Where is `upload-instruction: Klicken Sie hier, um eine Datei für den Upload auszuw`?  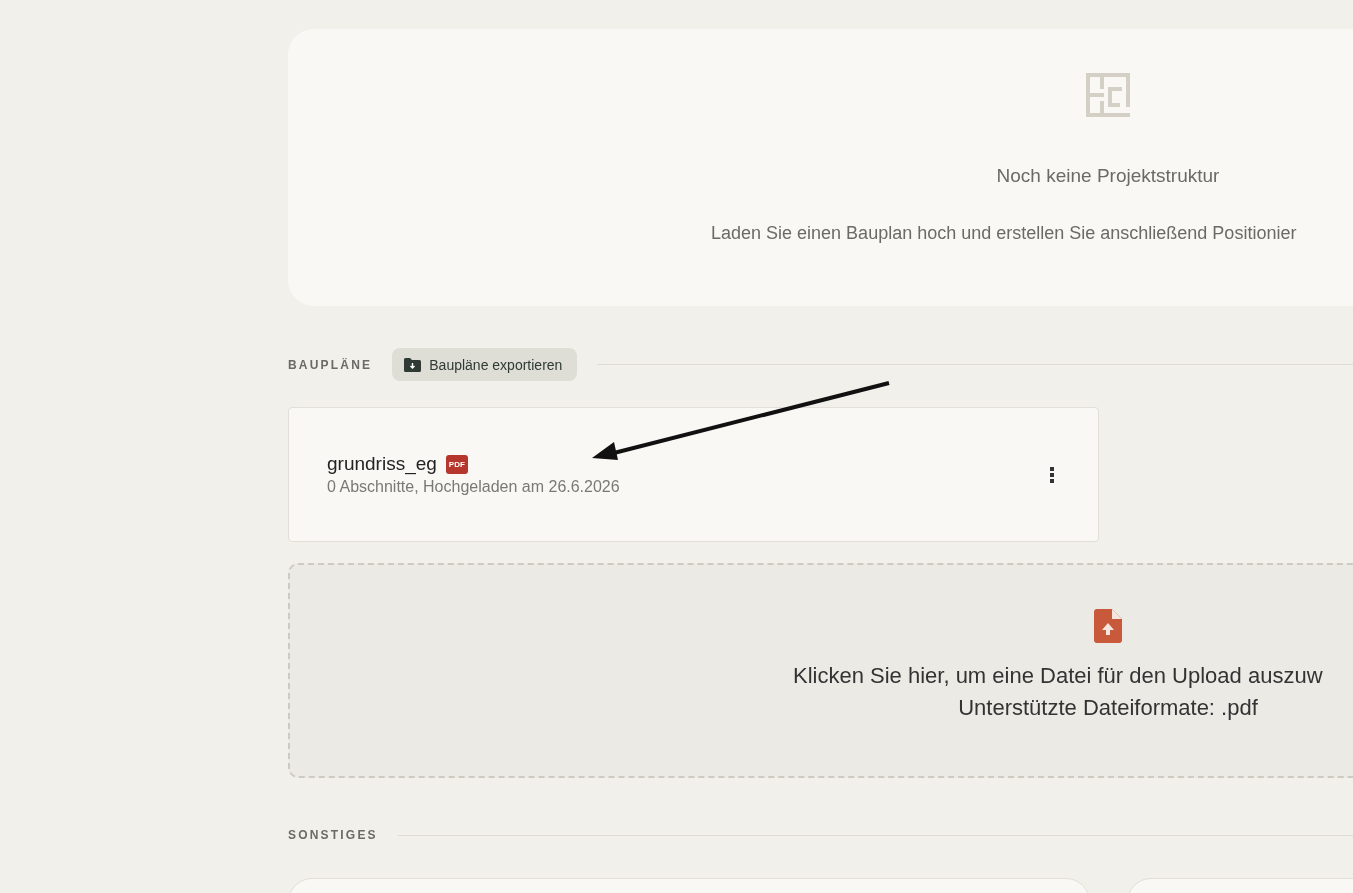
upload-instruction: Klicken Sie hier, um eine Datei für den Upload auszuw is located at coordinates (1058, 676).